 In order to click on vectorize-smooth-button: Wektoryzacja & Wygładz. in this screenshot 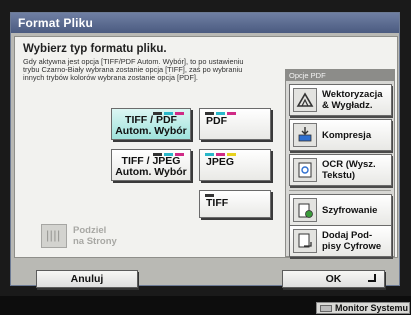, I will do `click(340, 100)`.